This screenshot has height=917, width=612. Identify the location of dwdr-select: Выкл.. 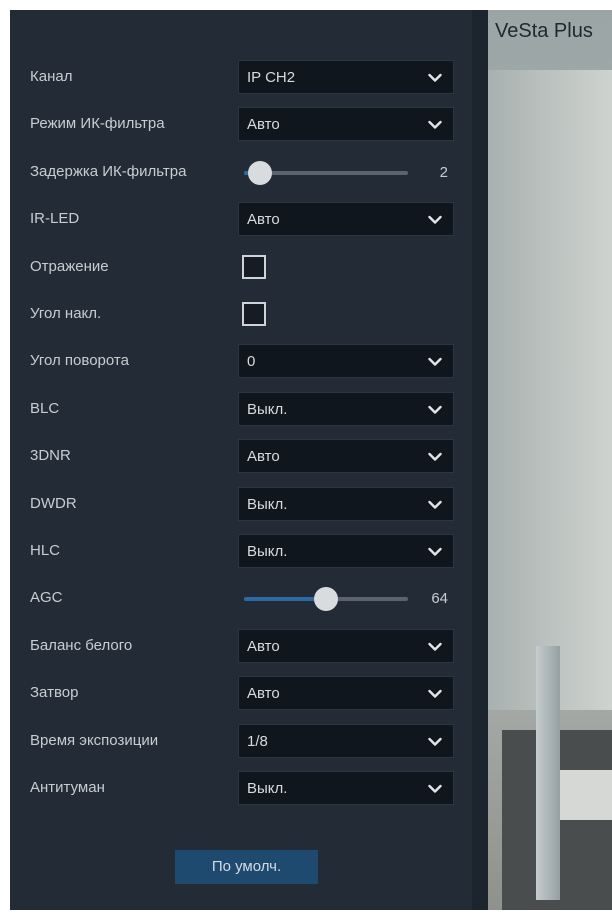
(346, 504).